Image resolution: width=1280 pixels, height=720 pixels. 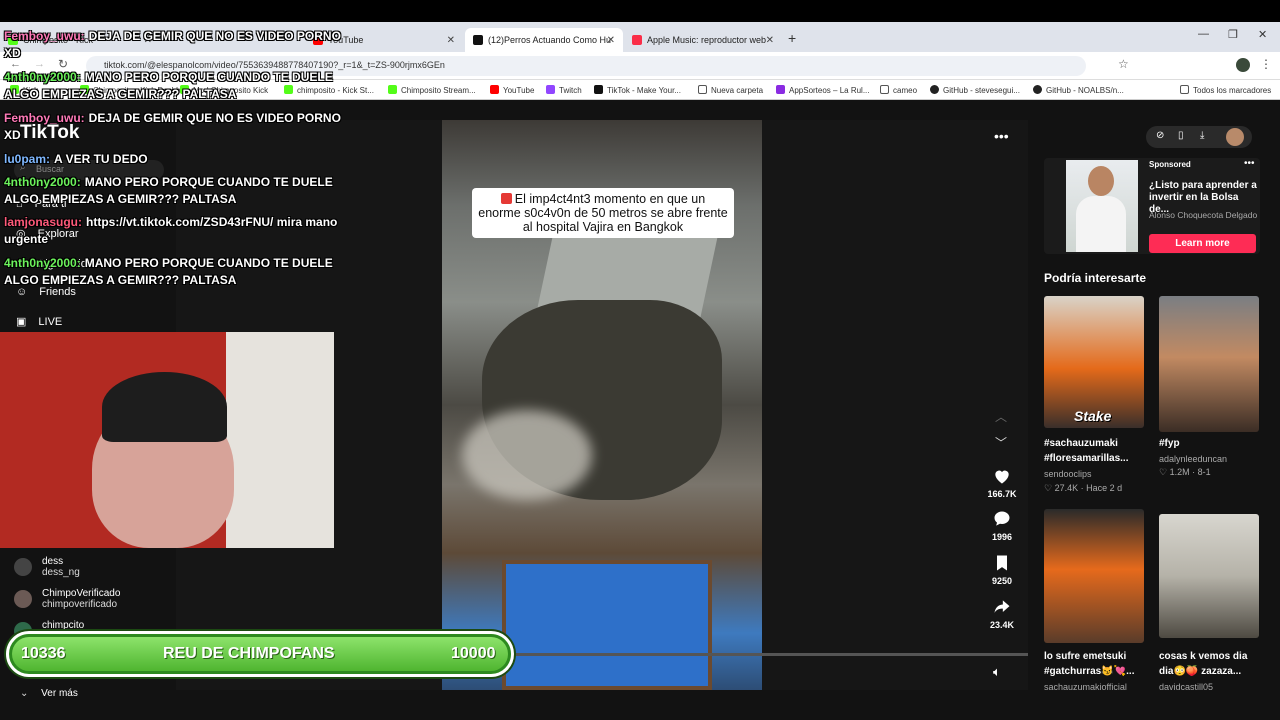 I want to click on suggestion-thumbnail: Stake, so click(x=1094, y=362).